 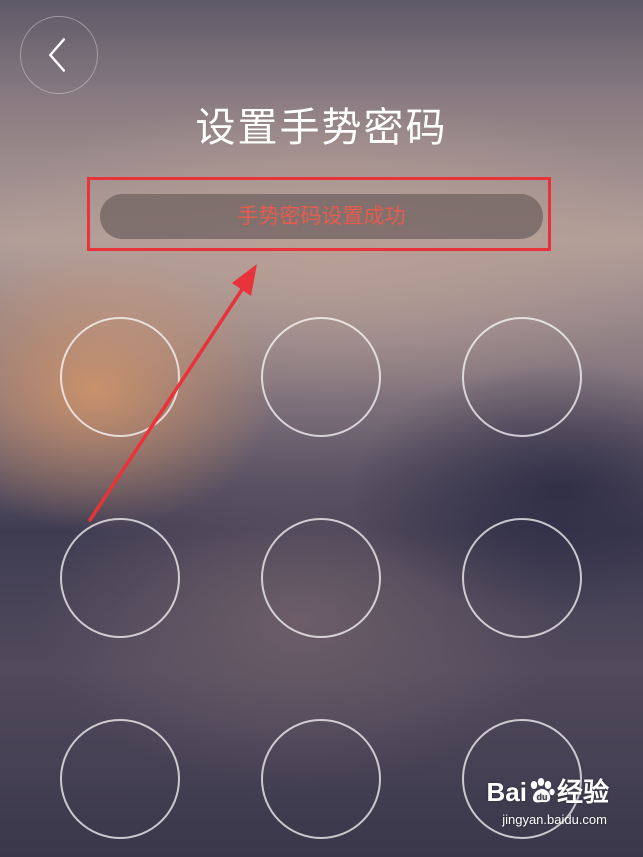 I want to click on watermark-brand-left: Bai, so click(x=506, y=792).